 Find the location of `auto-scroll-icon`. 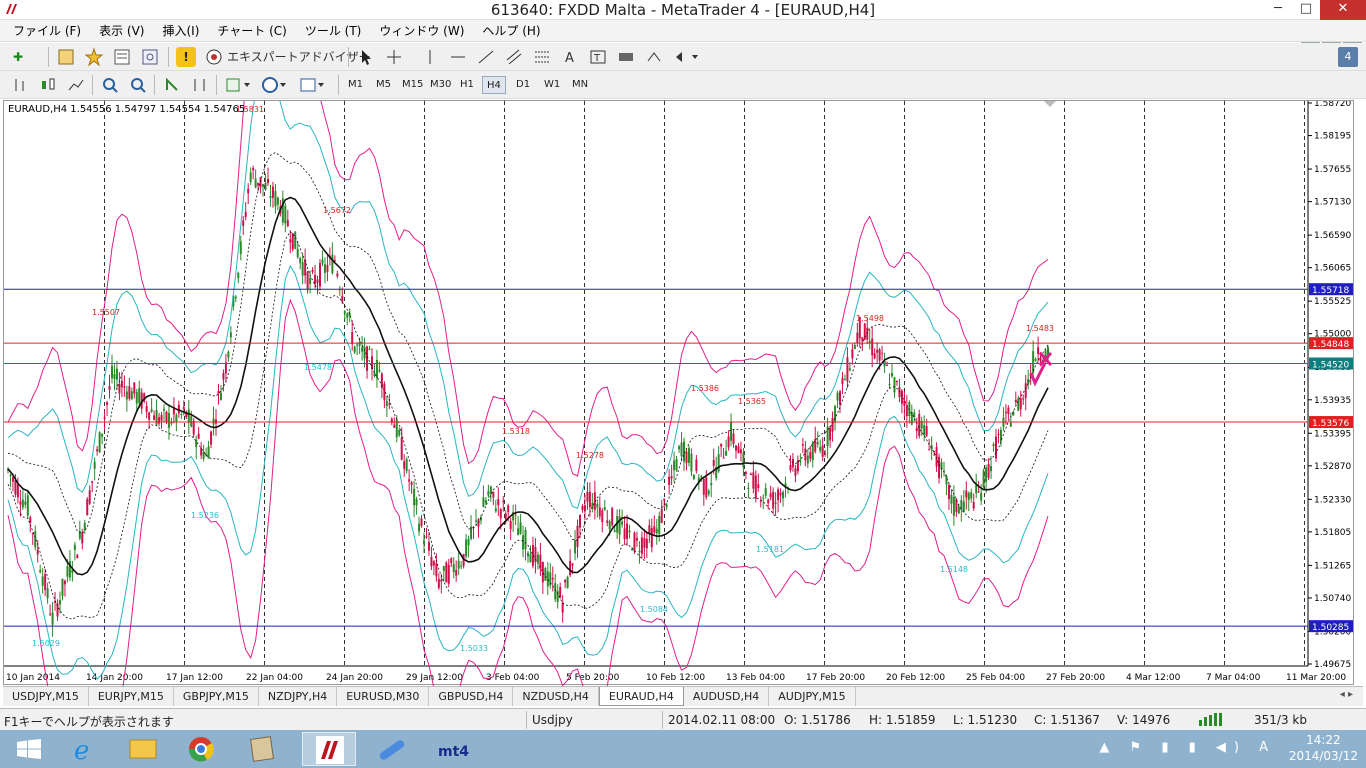

auto-scroll-icon is located at coordinates (172, 85).